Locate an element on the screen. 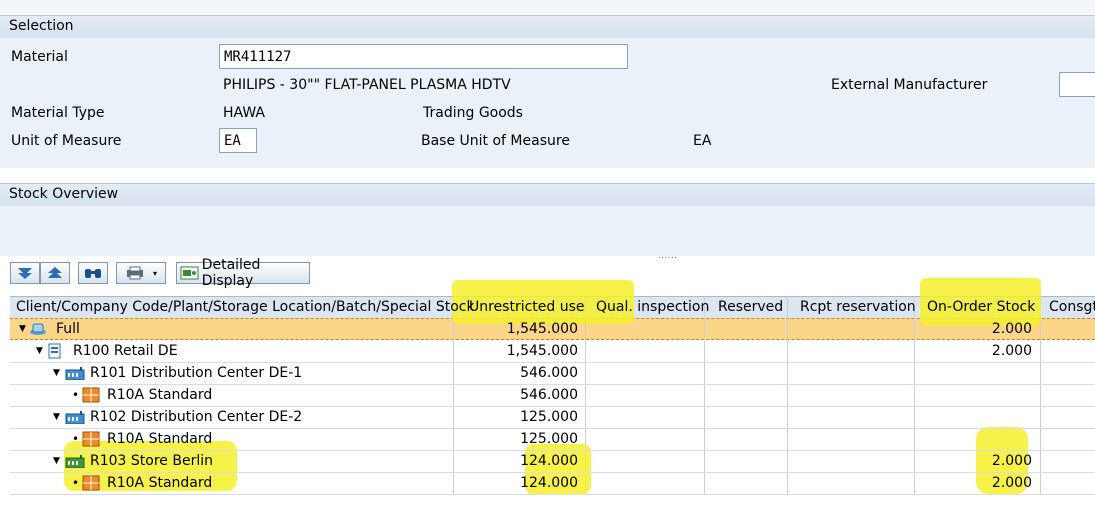 This screenshot has height=517, width=1095. col-header-consgt: Consgt is located at coordinates (1072, 307).